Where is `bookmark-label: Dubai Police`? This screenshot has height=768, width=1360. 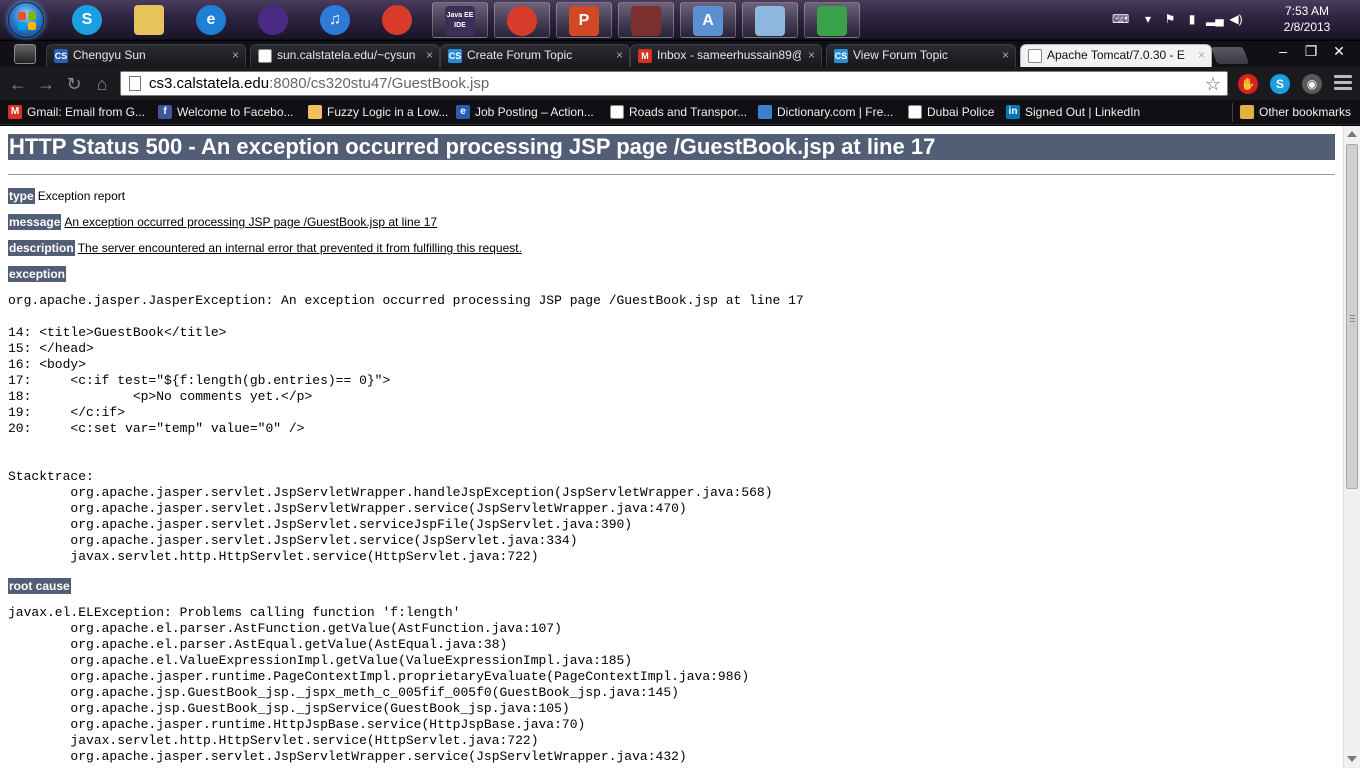
bookmark-label: Dubai Police is located at coordinates (961, 112).